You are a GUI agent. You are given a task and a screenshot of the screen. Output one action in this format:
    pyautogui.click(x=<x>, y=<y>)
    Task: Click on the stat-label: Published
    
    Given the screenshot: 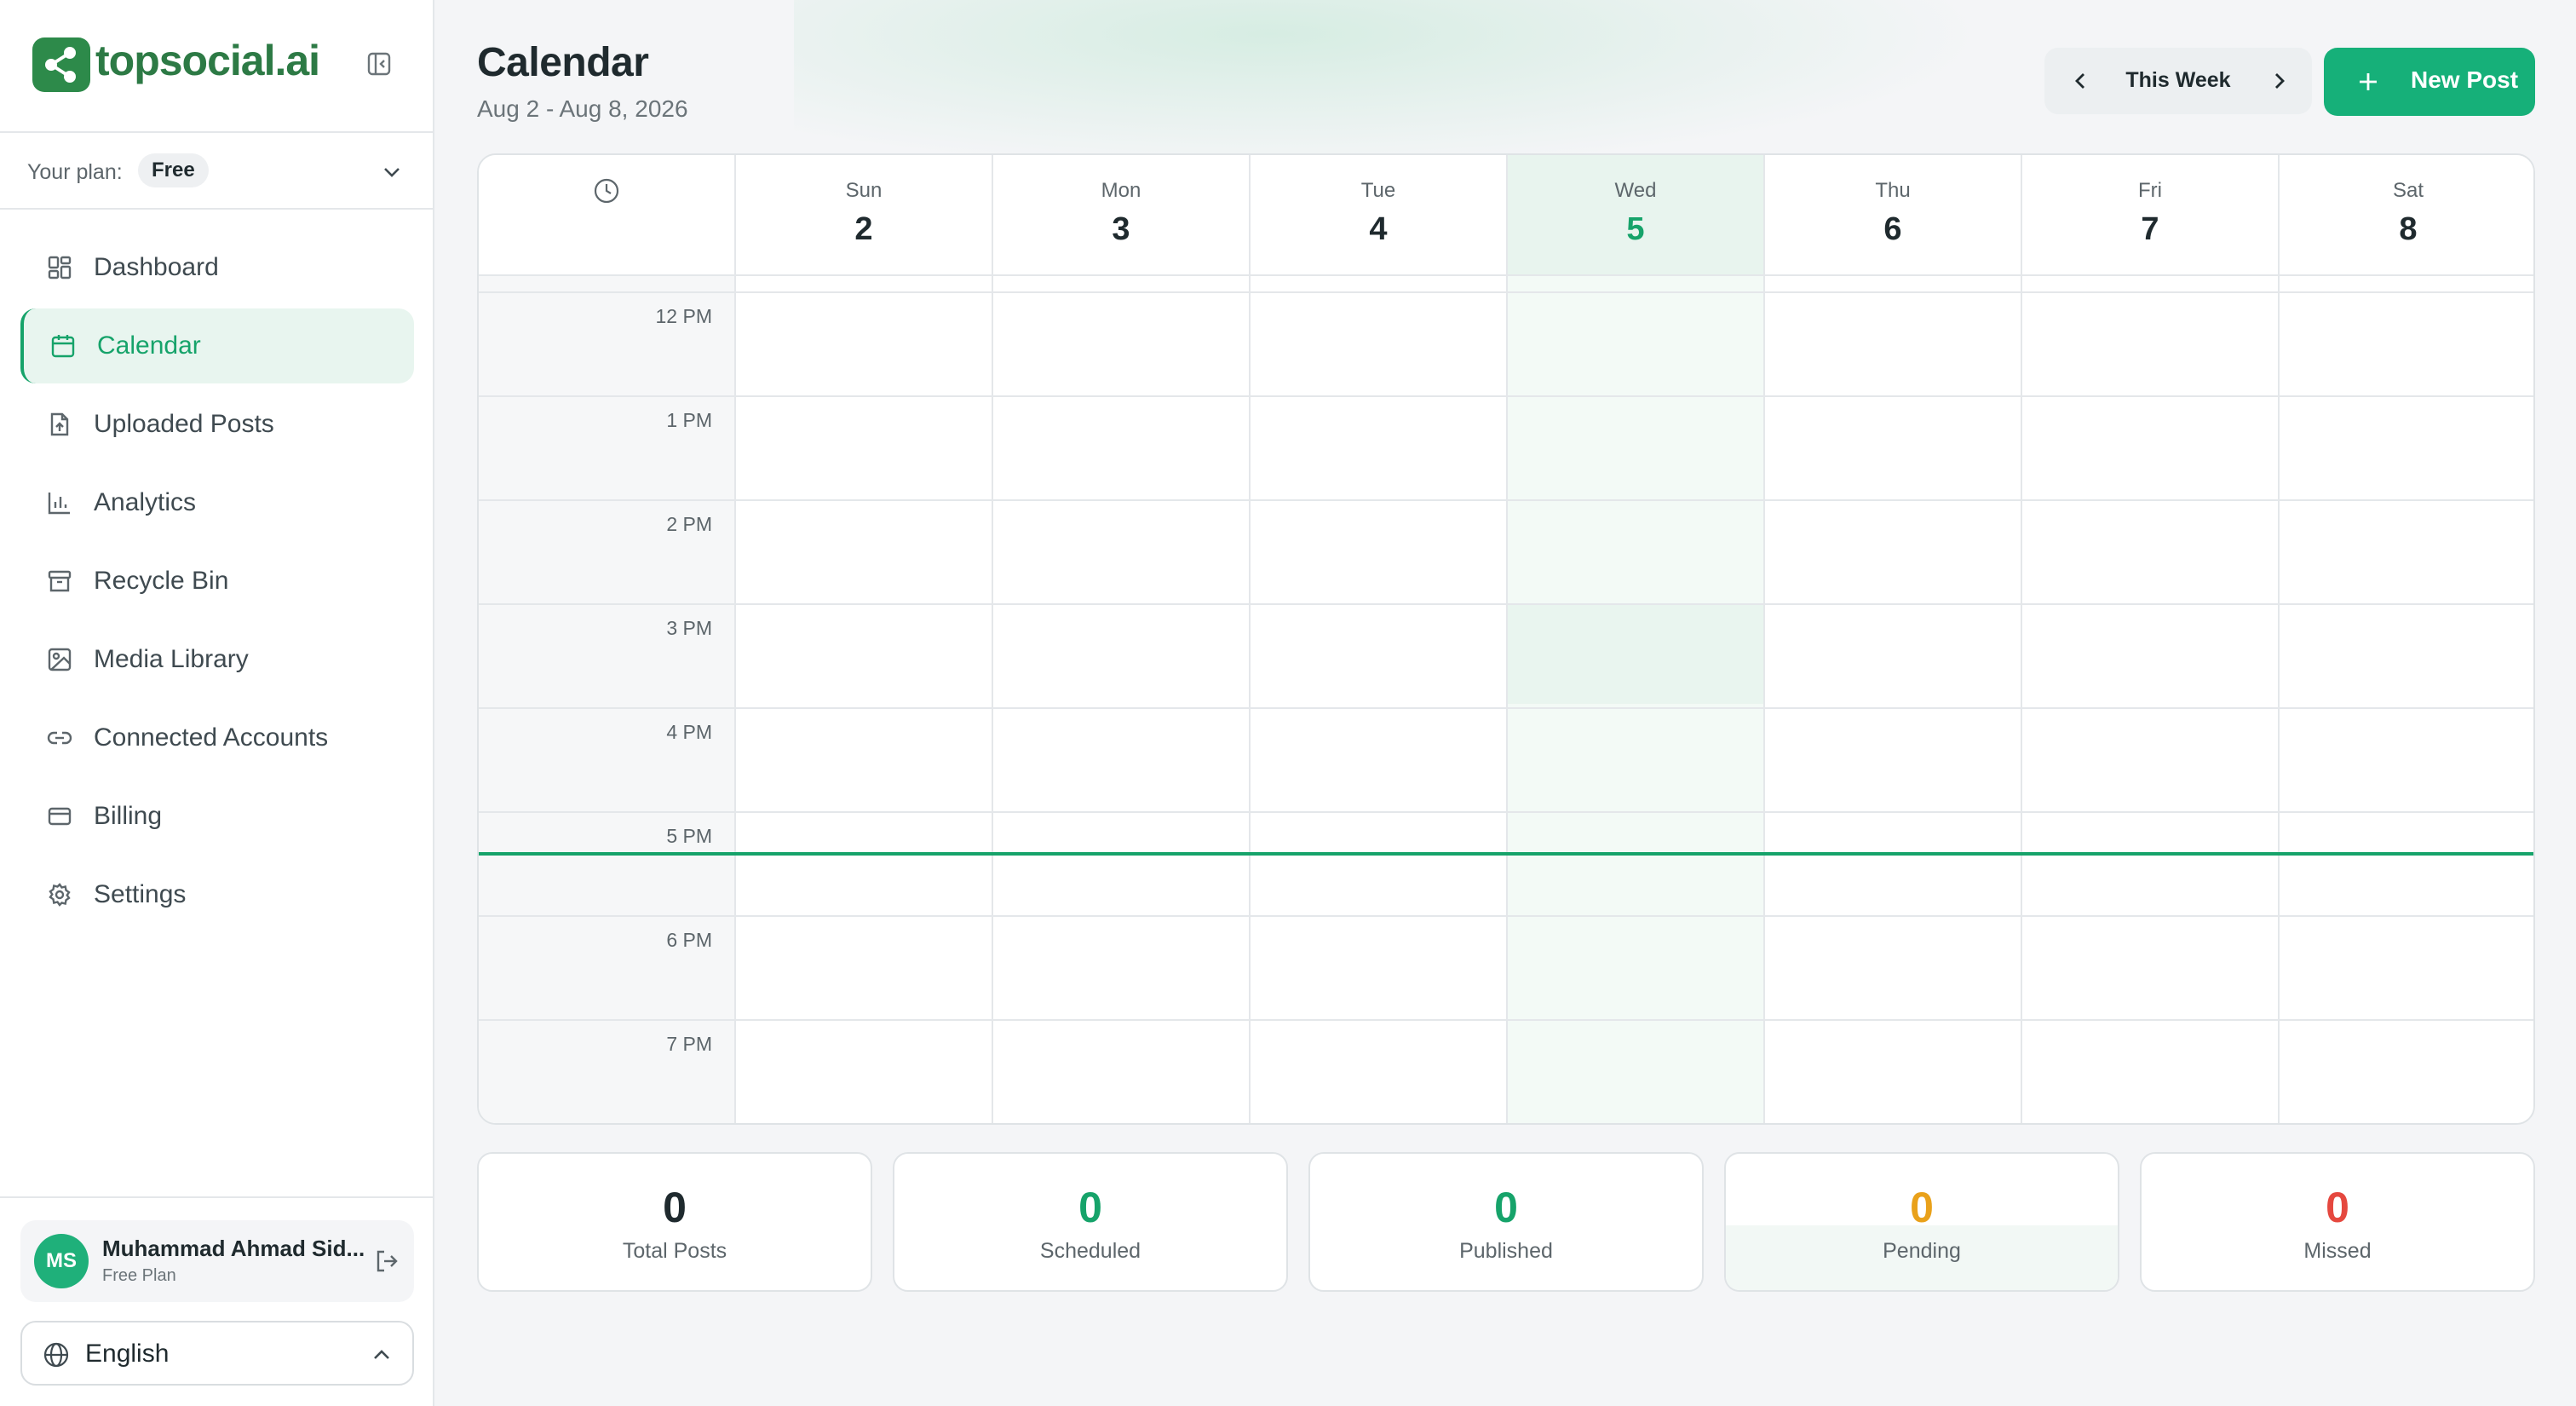 What is the action you would take?
    pyautogui.click(x=1506, y=1251)
    